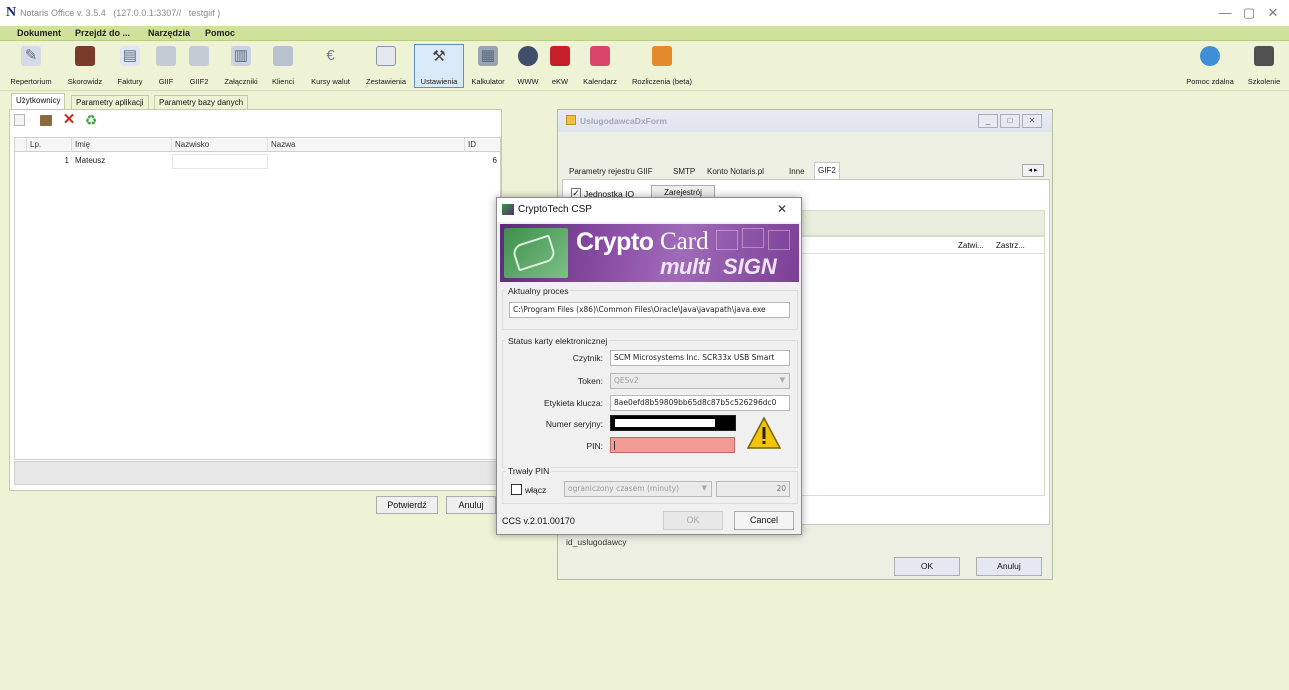 This screenshot has height=690, width=1289. I want to click on toolbar-www-button: WWW, so click(528, 66).